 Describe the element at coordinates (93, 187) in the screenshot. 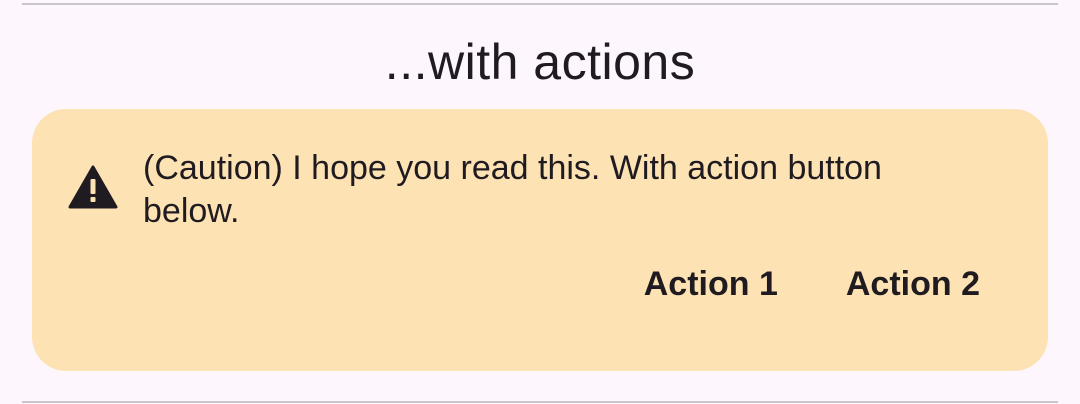

I see `warning-icon` at that location.